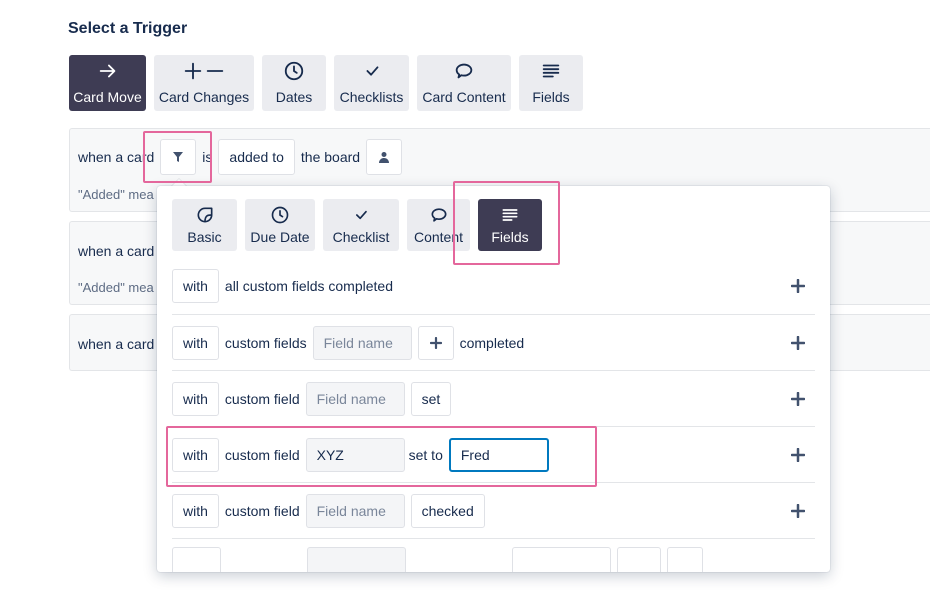 The height and width of the screenshot is (601, 930). What do you see at coordinates (561, 559) in the screenshot?
I see `date-input` at bounding box center [561, 559].